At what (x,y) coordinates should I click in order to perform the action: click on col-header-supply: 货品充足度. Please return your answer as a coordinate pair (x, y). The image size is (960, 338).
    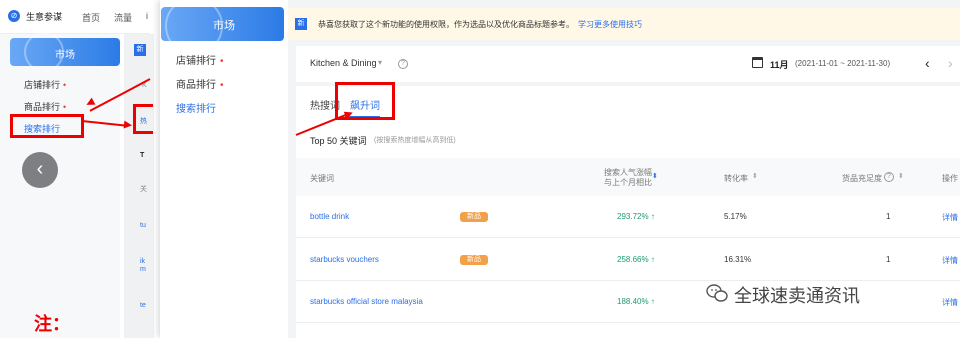
    Looking at the image, I should click on (862, 178).